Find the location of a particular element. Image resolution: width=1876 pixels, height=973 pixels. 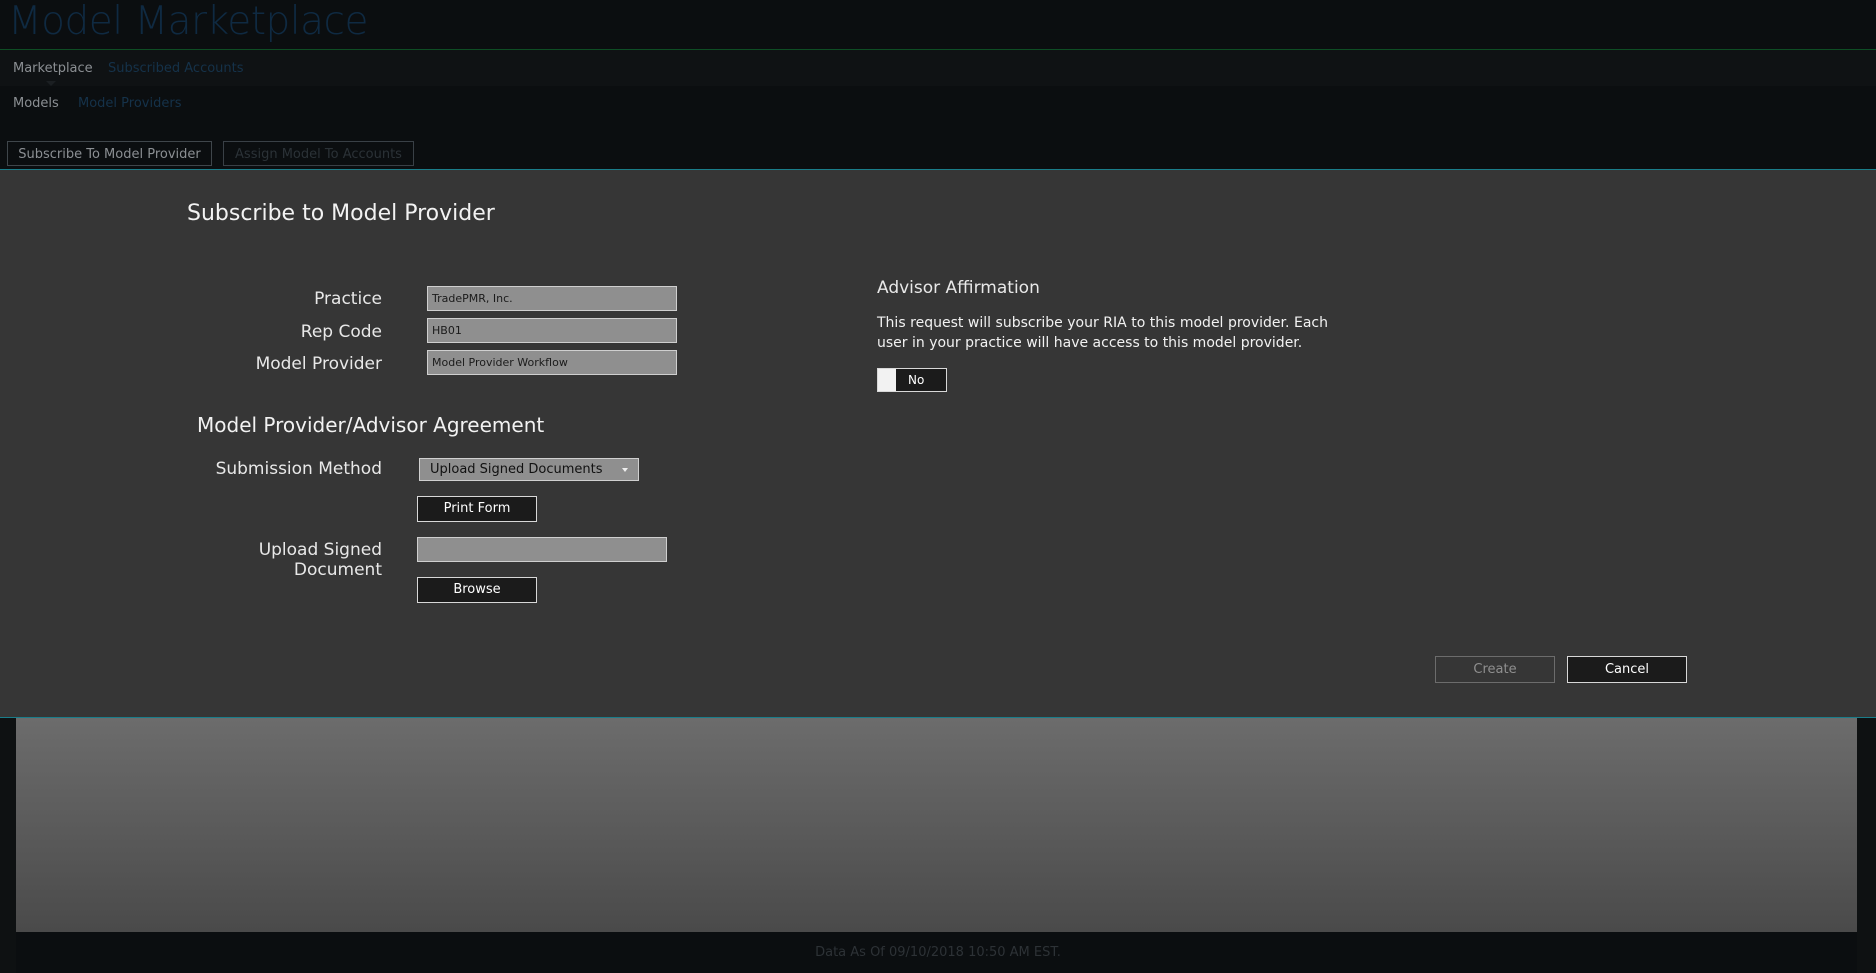

toggle-knob is located at coordinates (887, 380).